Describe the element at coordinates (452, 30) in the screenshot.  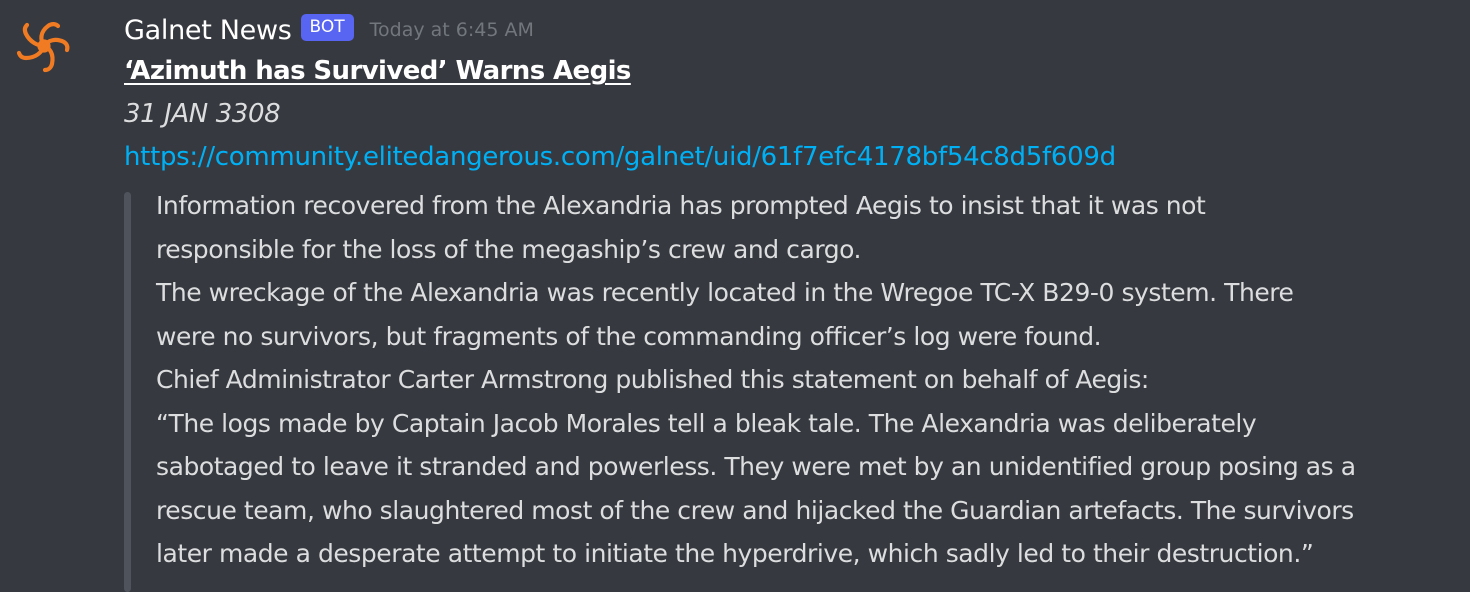
I see `message-timestamp: Today at 6:45 AM` at that location.